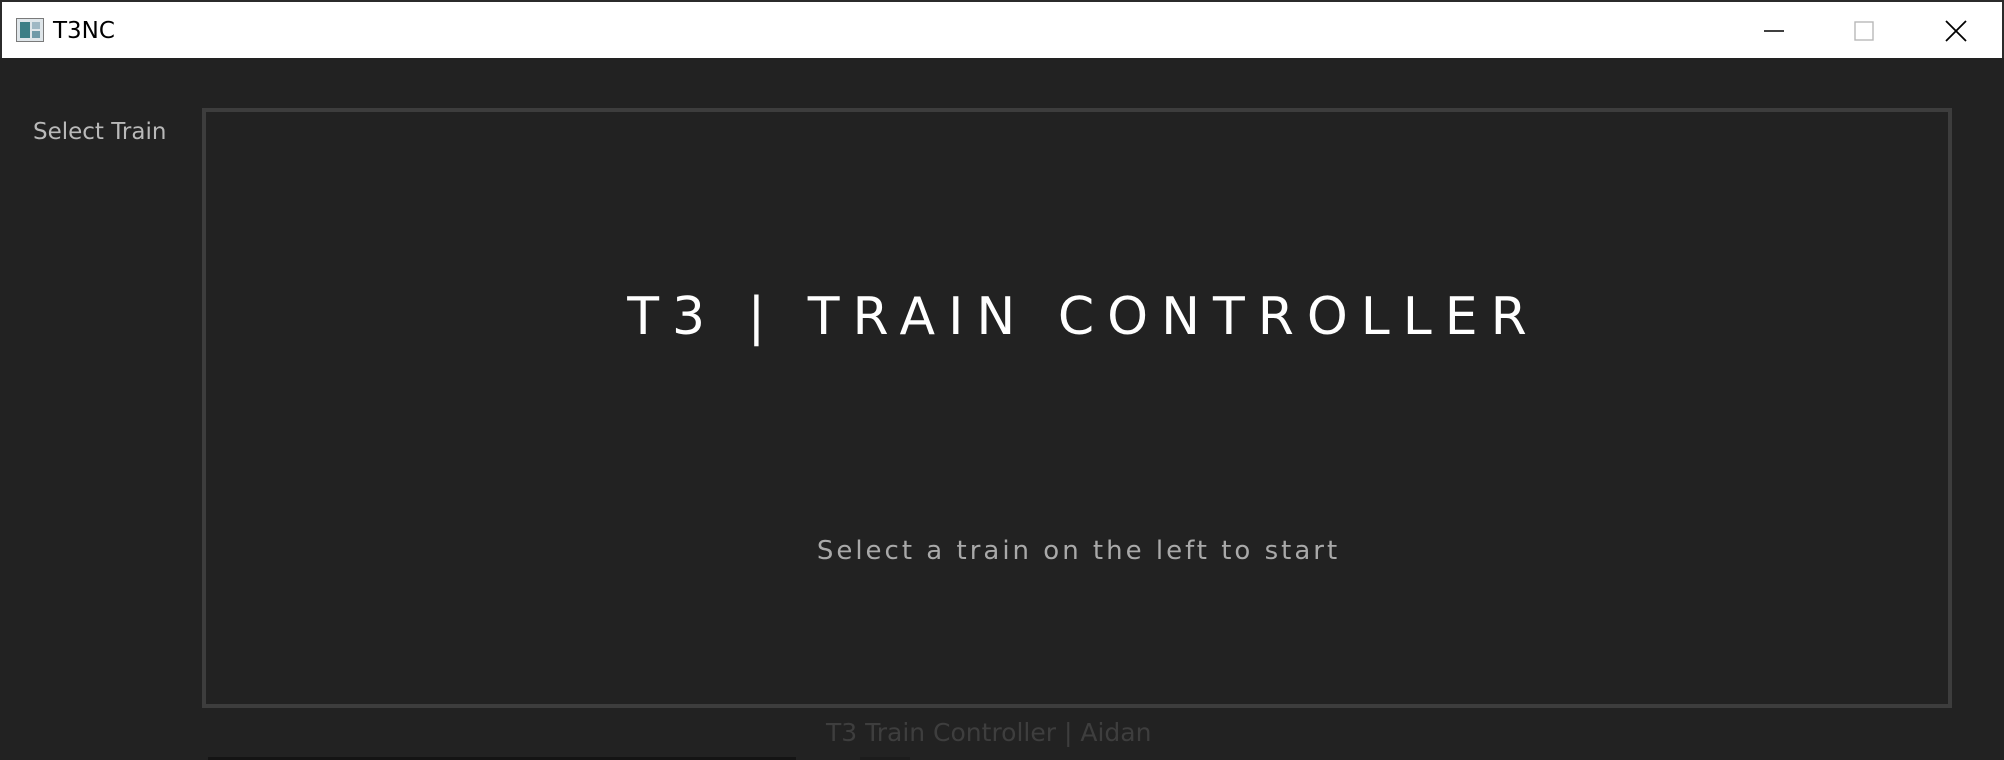 The width and height of the screenshot is (2004, 760). What do you see at coordinates (30, 30) in the screenshot?
I see `app-icon` at bounding box center [30, 30].